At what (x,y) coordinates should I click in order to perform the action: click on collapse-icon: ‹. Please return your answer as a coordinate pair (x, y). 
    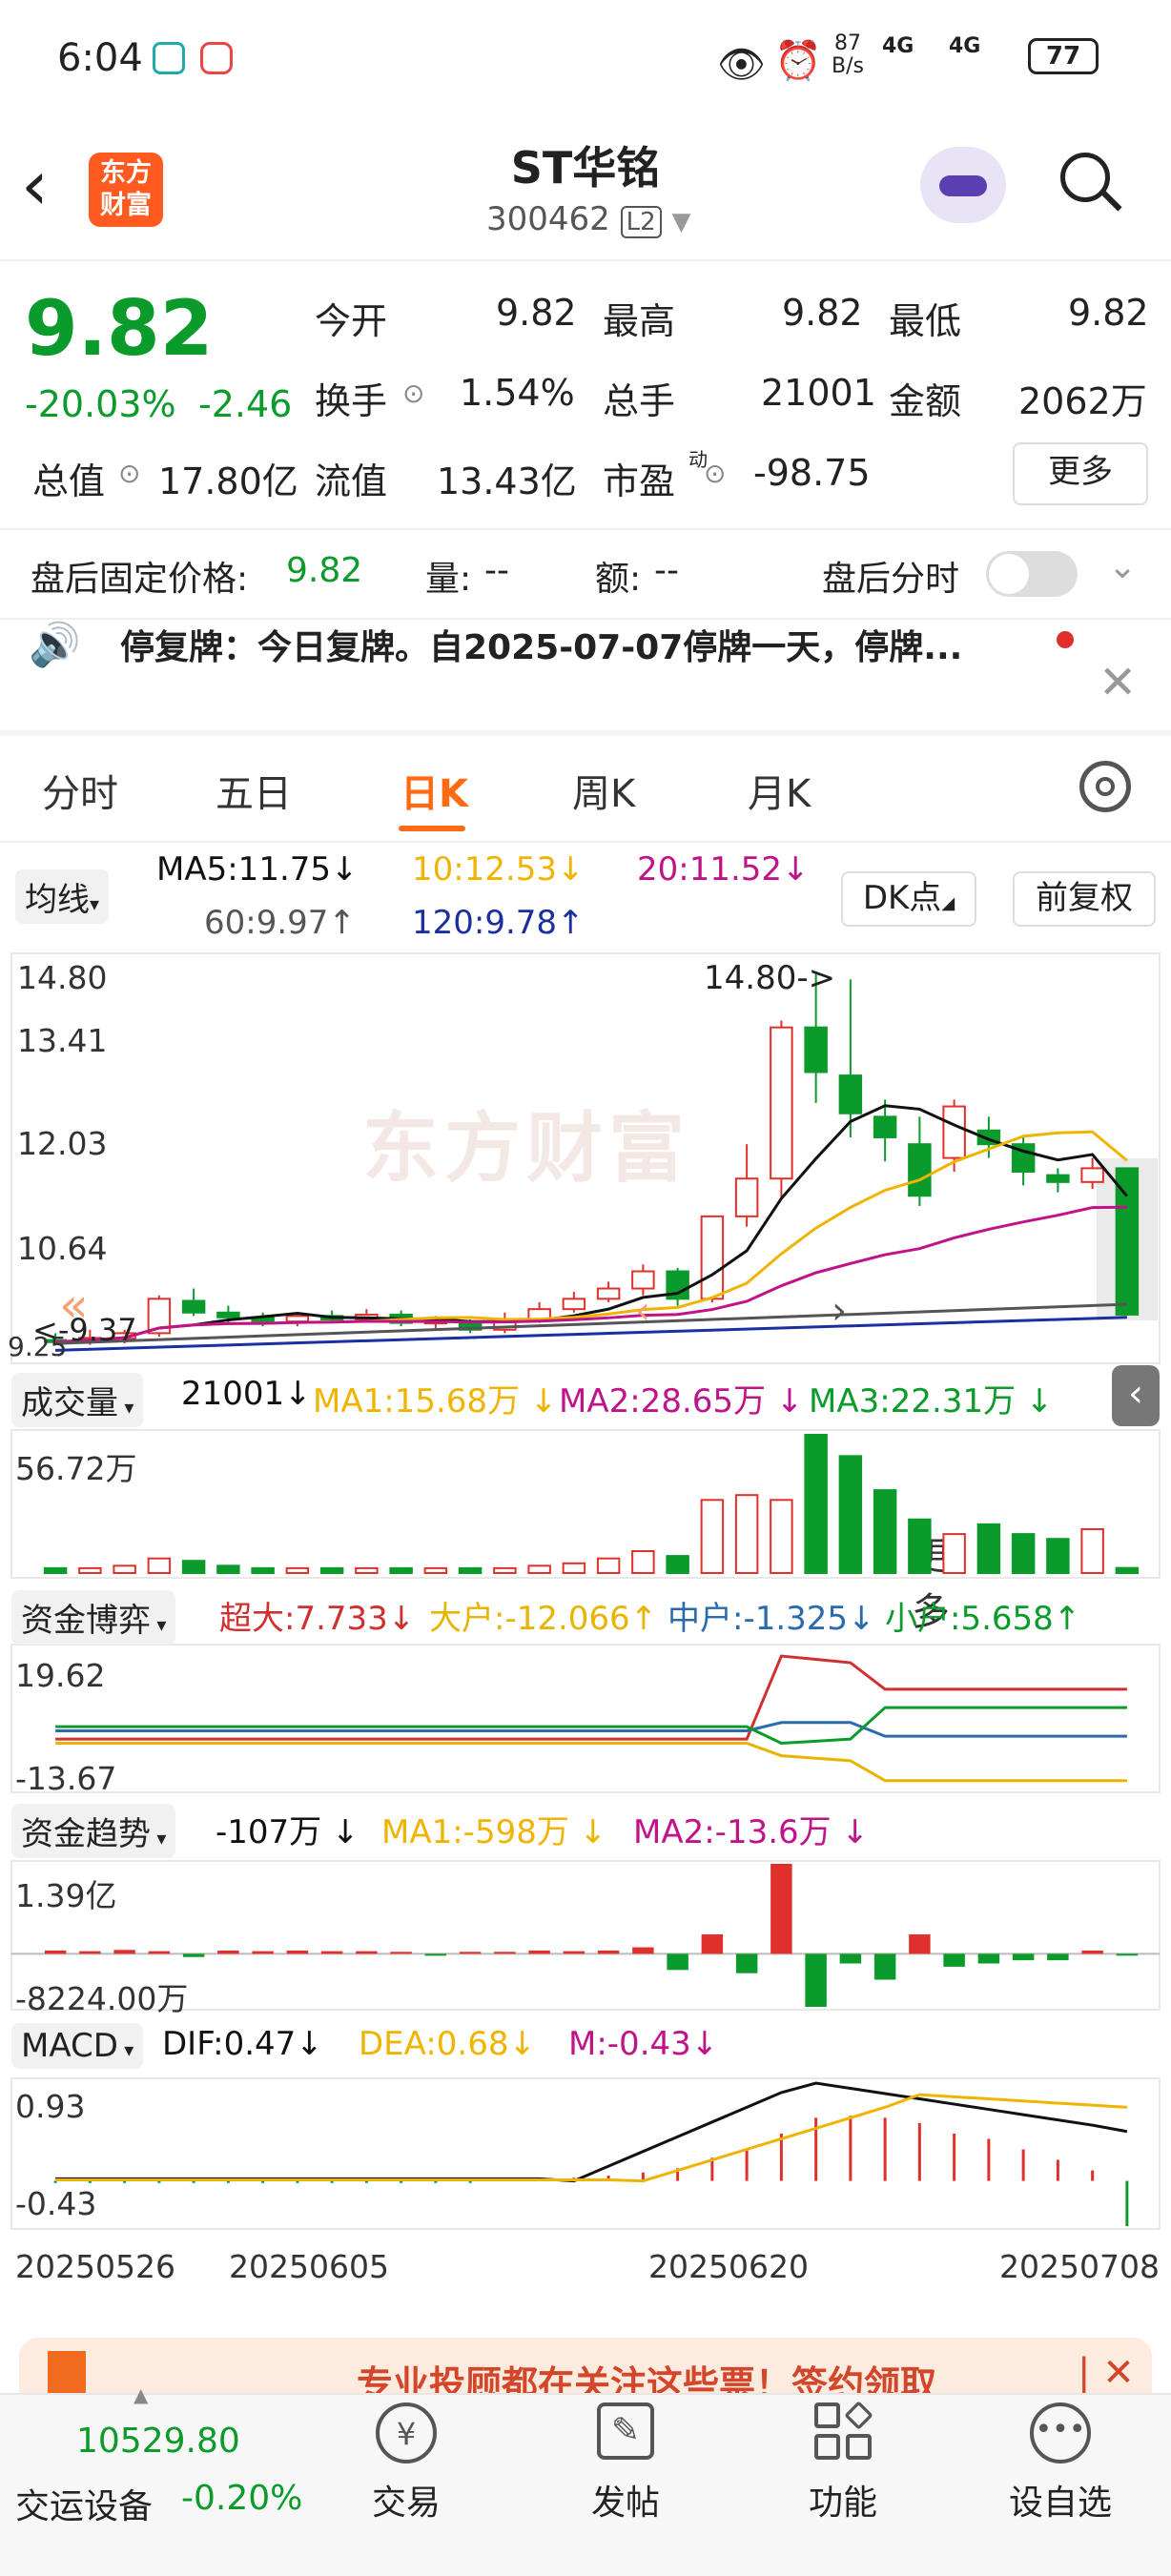
    Looking at the image, I should click on (1136, 1395).